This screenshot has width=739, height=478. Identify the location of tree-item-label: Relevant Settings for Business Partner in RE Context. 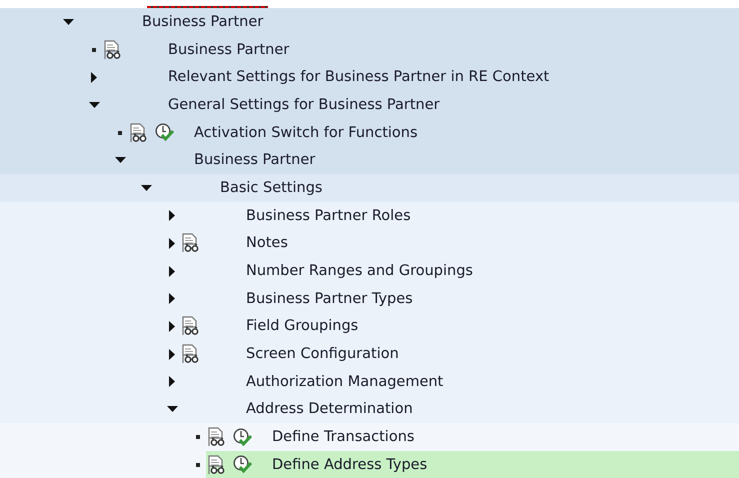
(359, 77).